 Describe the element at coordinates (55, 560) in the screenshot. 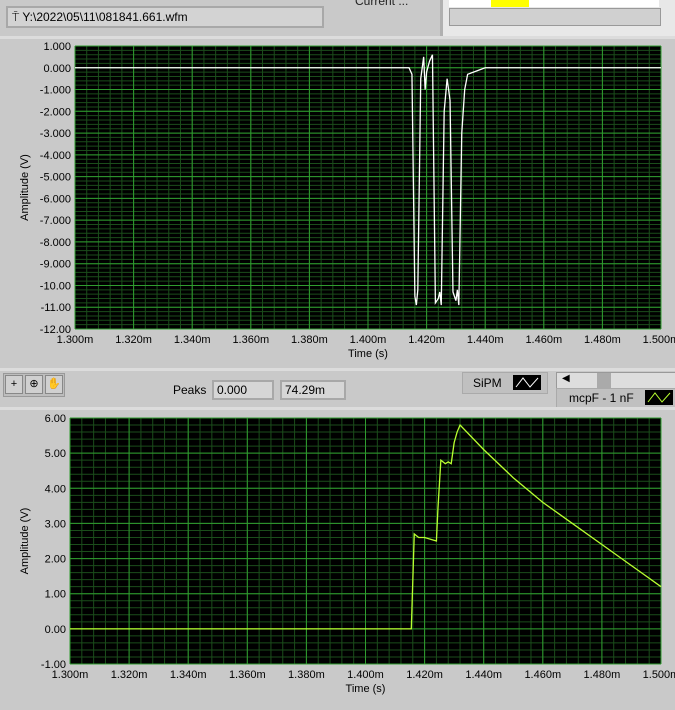

I see `y-tick-label: 2.00` at that location.